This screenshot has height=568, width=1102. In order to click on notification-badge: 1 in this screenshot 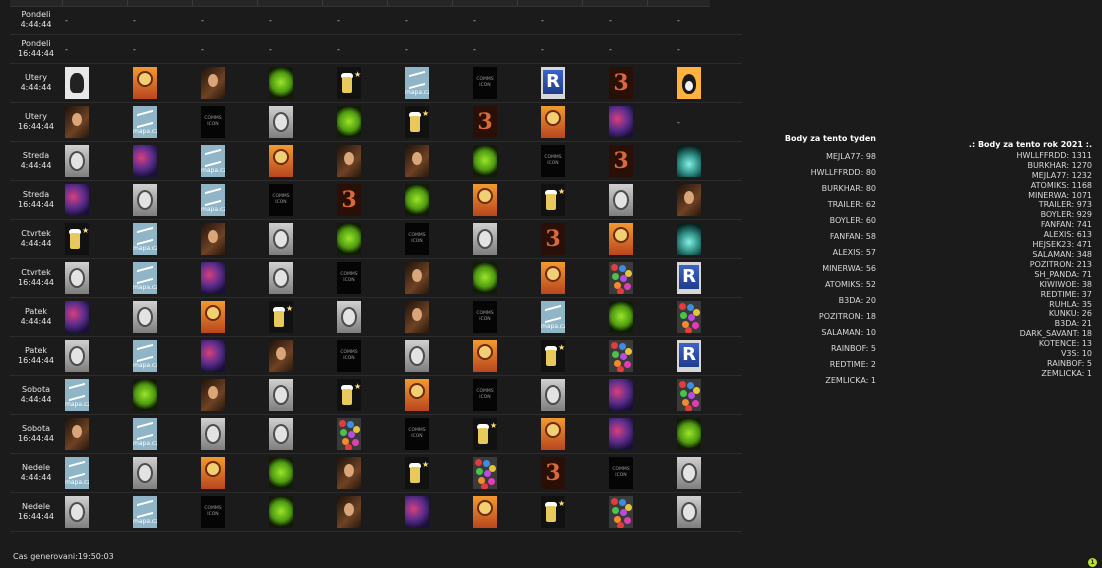, I will do `click(1092, 562)`.